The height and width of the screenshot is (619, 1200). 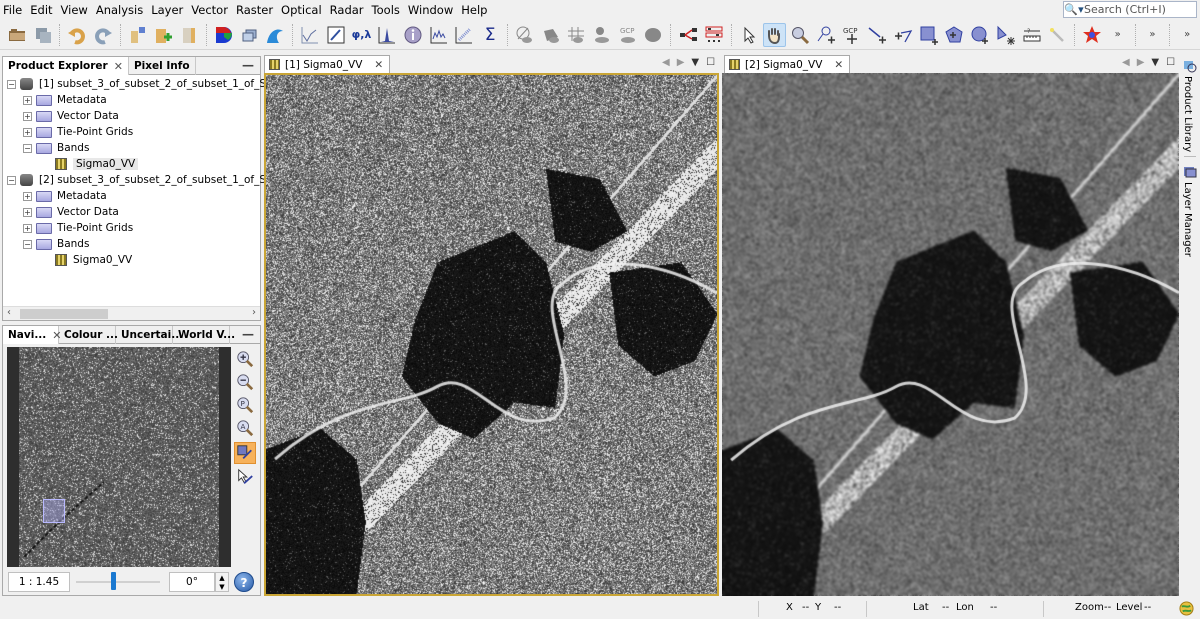 I want to click on mask-manager-button, so click(x=524, y=35).